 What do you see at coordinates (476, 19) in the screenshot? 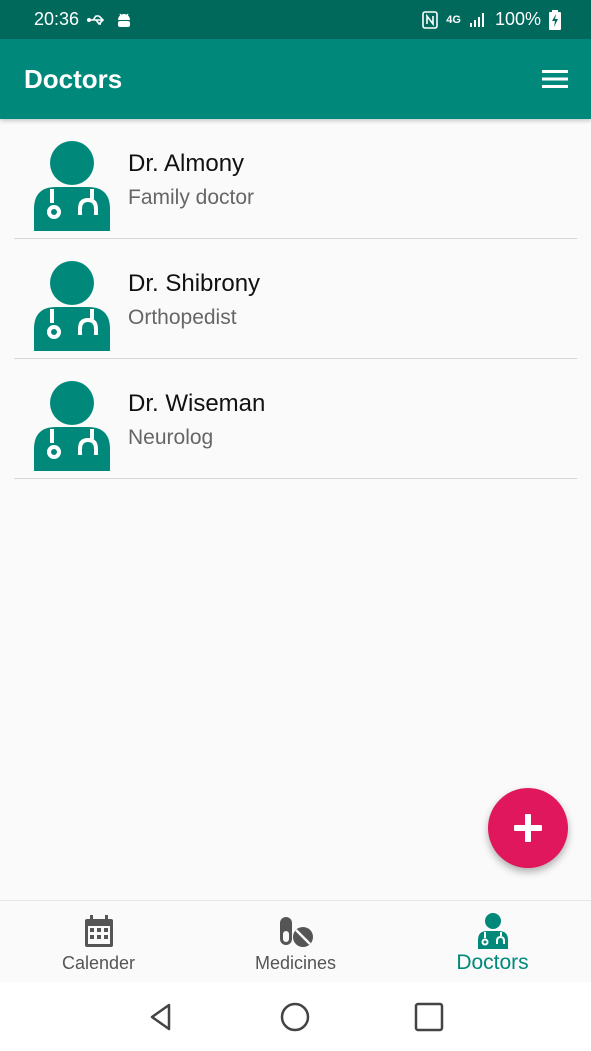
I see `signal-icon` at bounding box center [476, 19].